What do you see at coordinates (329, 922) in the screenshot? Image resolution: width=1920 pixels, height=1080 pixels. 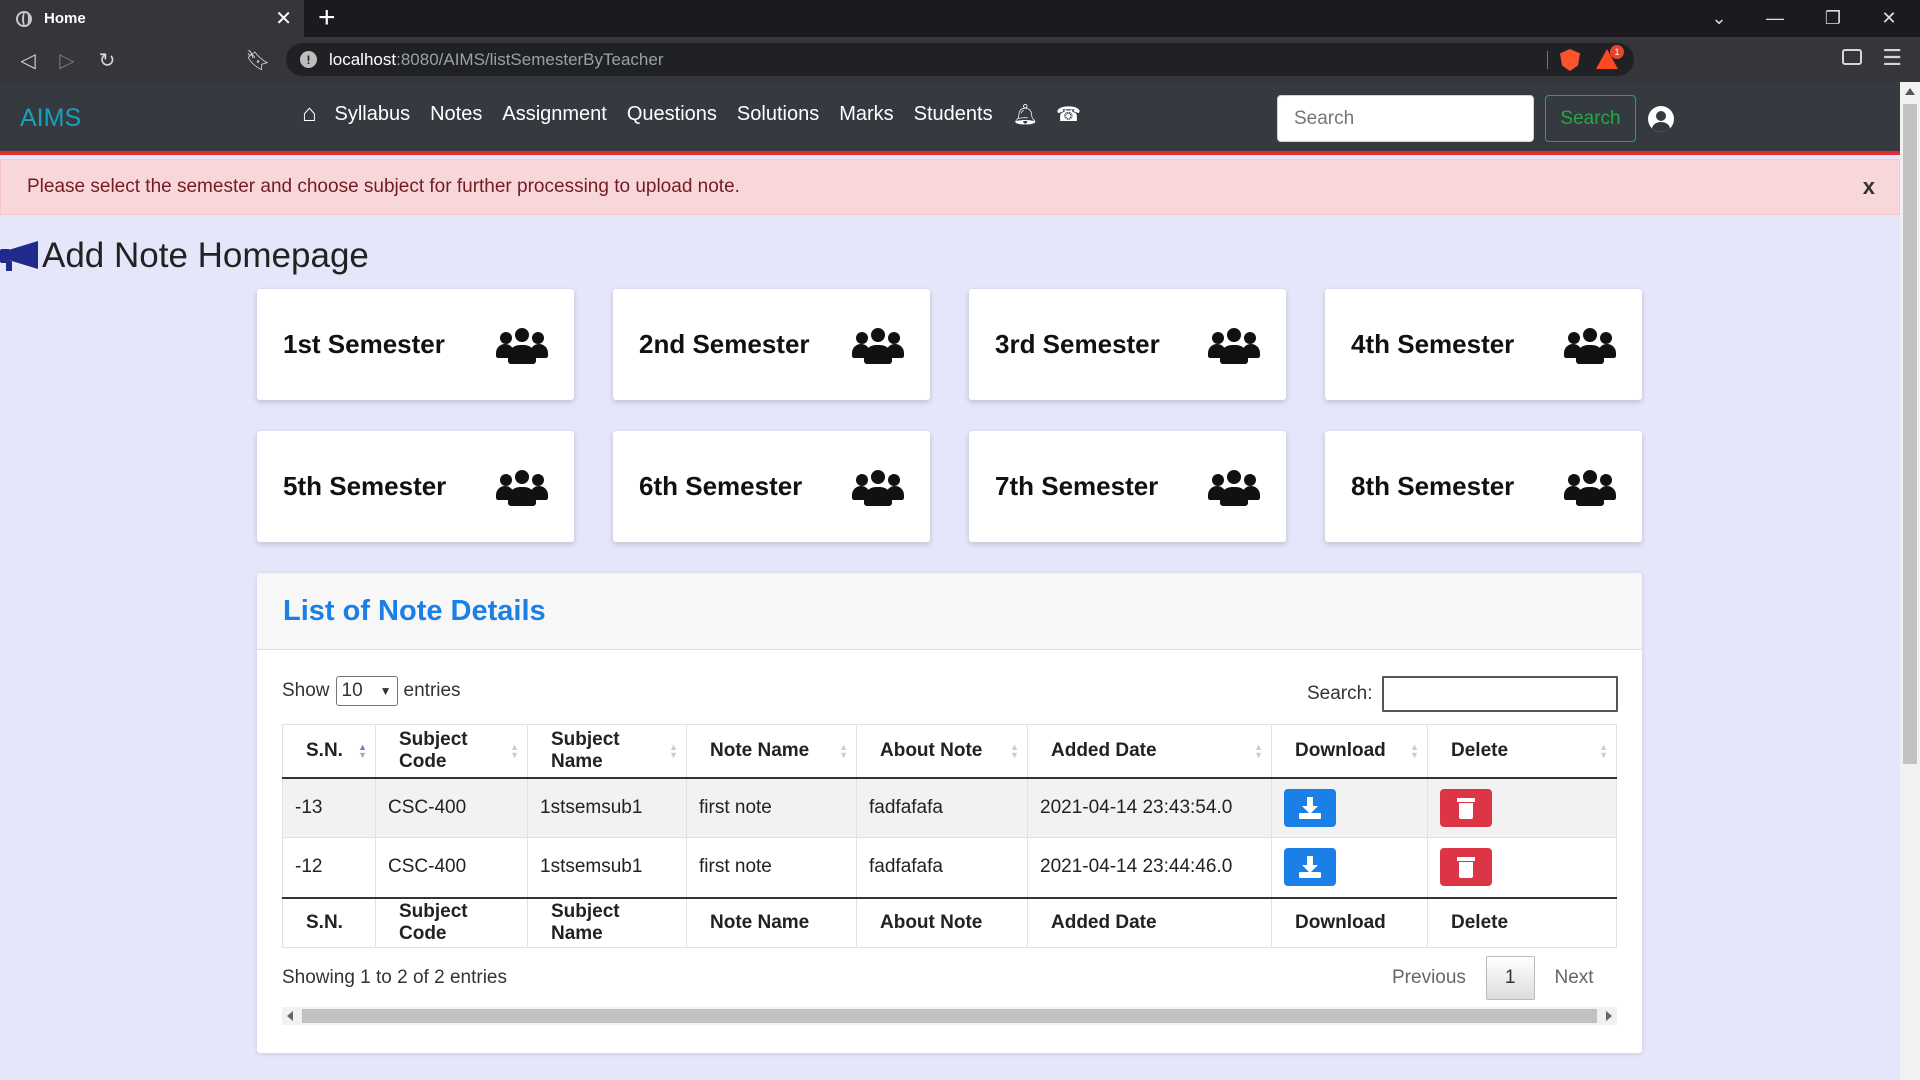 I see `footer-sn: S.N.` at bounding box center [329, 922].